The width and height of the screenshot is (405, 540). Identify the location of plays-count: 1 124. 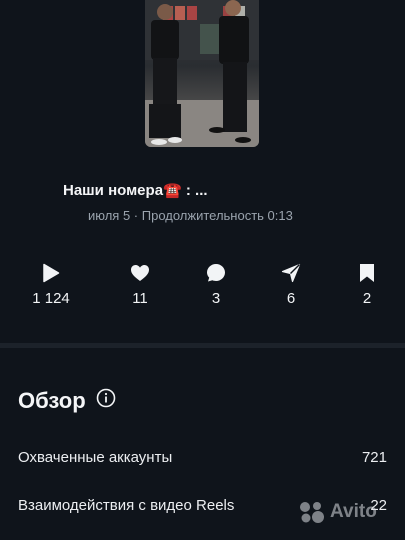
(51, 298).